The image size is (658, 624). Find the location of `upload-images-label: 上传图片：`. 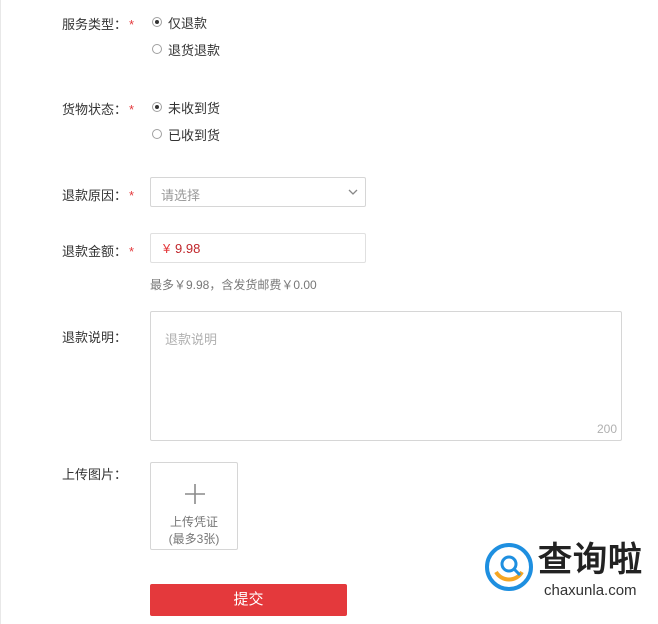

upload-images-label: 上传图片： is located at coordinates (95, 474).